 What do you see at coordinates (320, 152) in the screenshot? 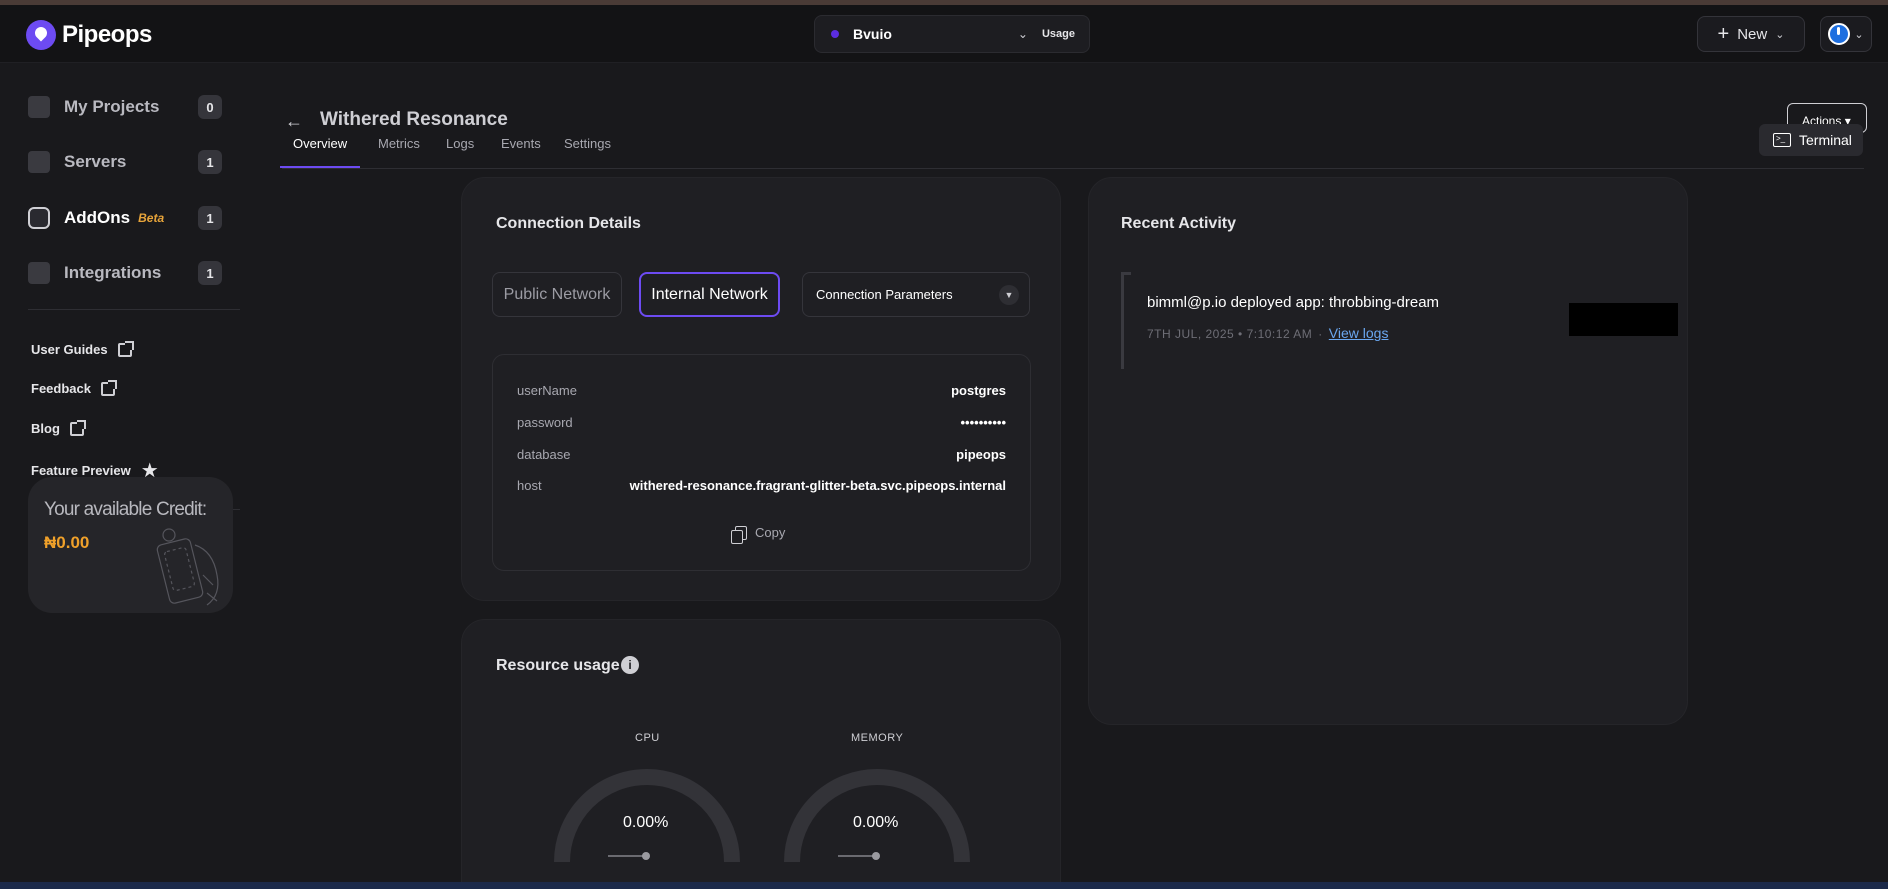
I see `tab-overview: Overview` at bounding box center [320, 152].